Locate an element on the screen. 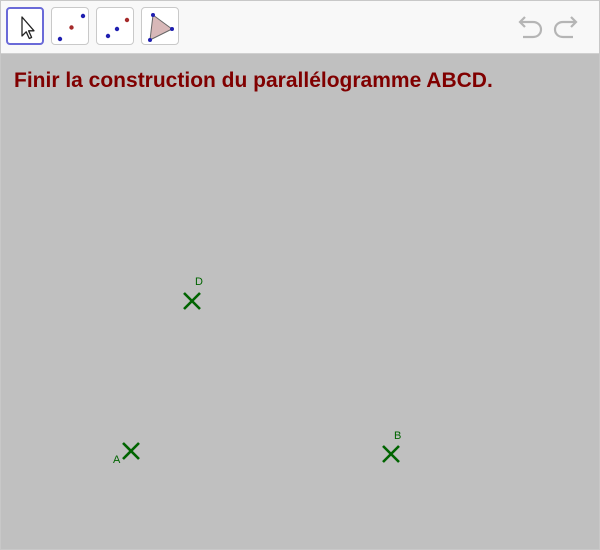 The image size is (600, 550). move-tool-button is located at coordinates (25, 26).